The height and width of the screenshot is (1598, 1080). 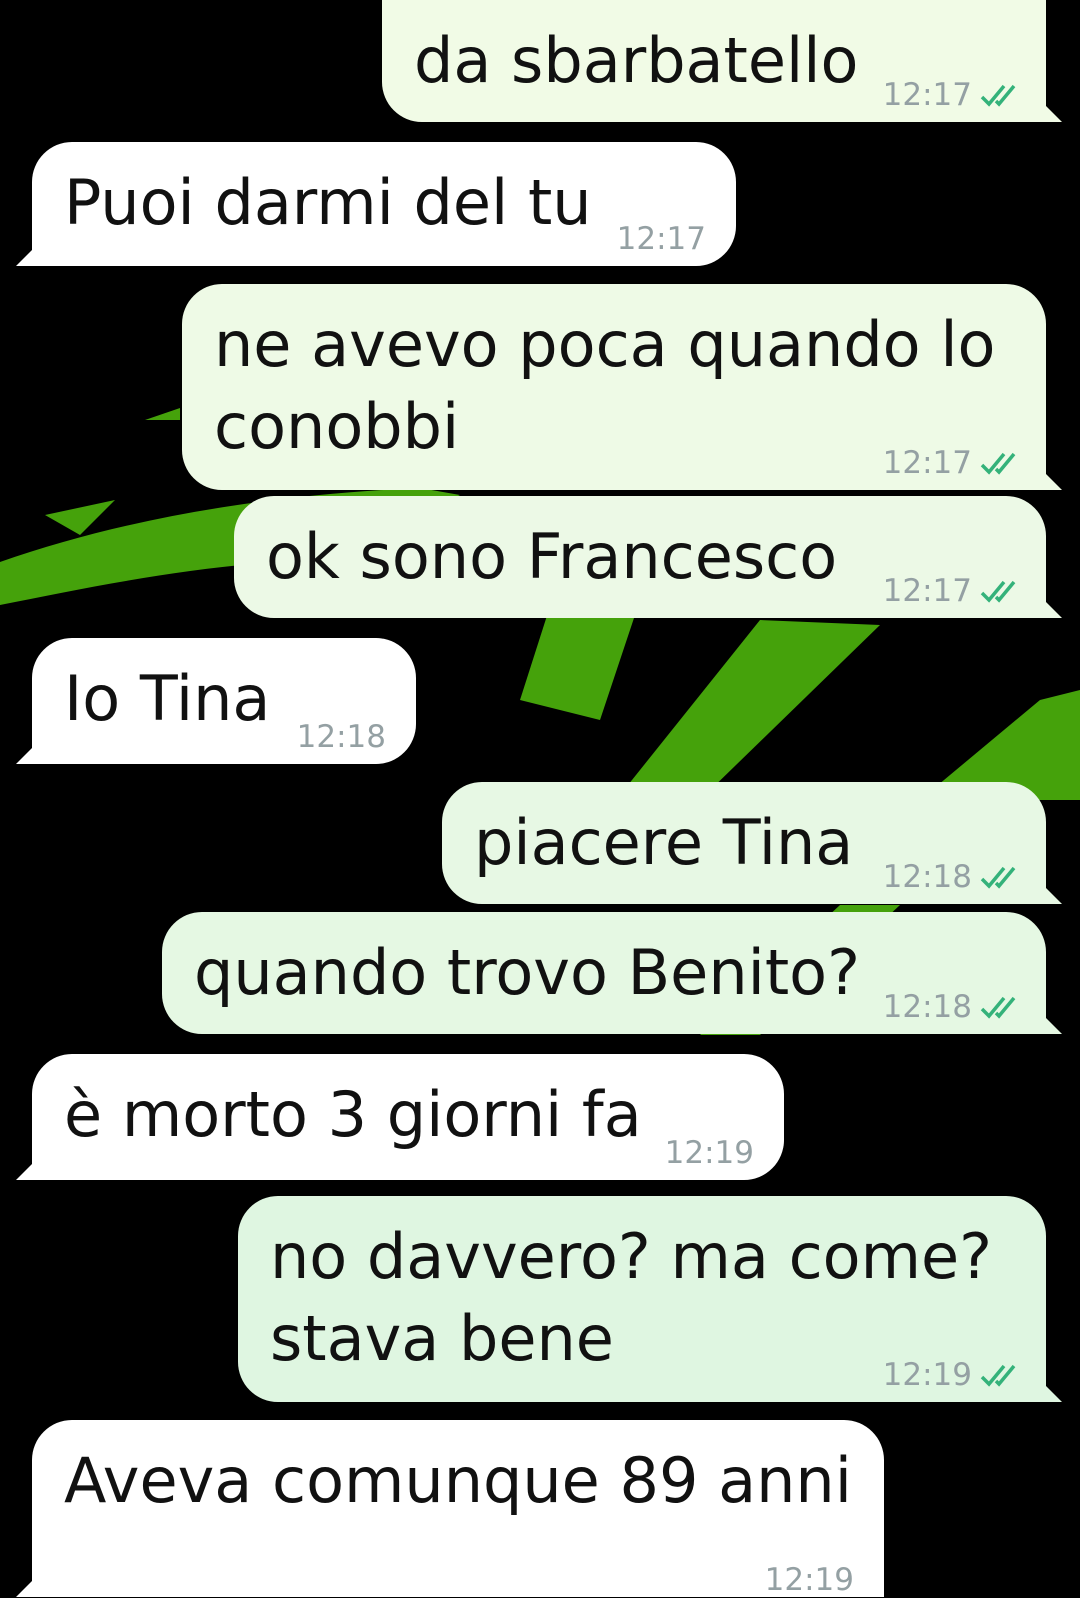 What do you see at coordinates (605, 385) in the screenshot?
I see `message-text: ne avevo poca quando lo conobbi` at bounding box center [605, 385].